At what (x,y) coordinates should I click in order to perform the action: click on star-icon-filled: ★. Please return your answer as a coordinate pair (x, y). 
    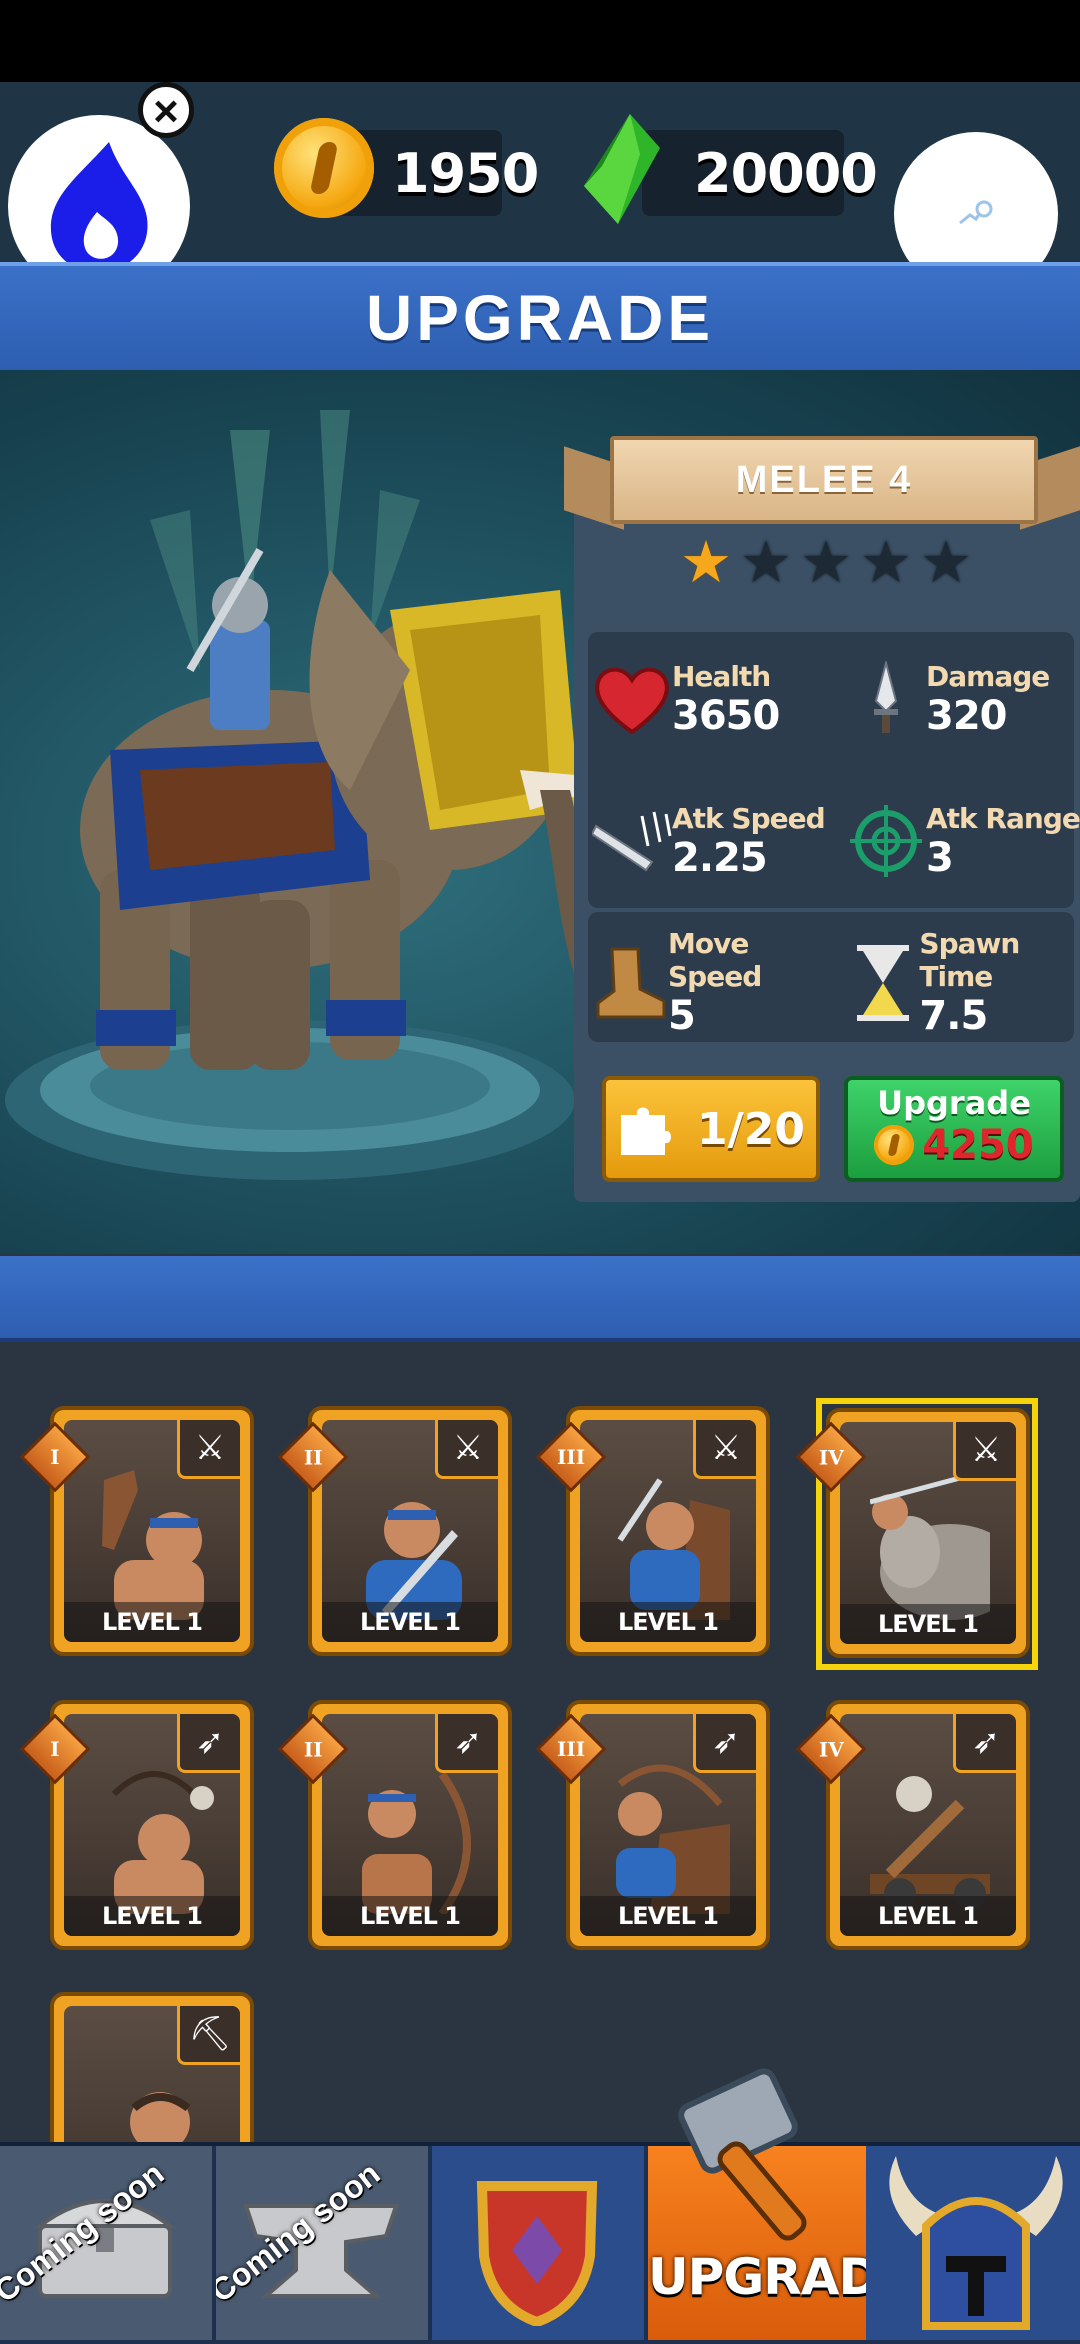
    Looking at the image, I should click on (706, 562).